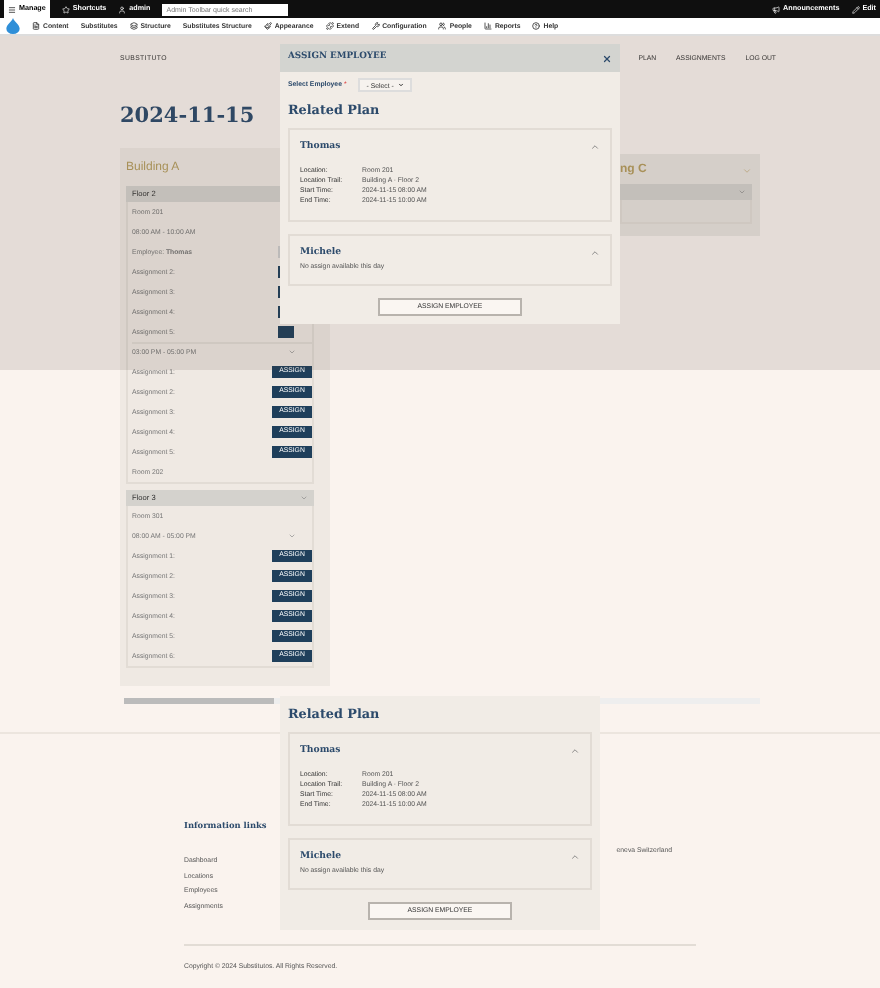  I want to click on document-icon, so click(36, 25).